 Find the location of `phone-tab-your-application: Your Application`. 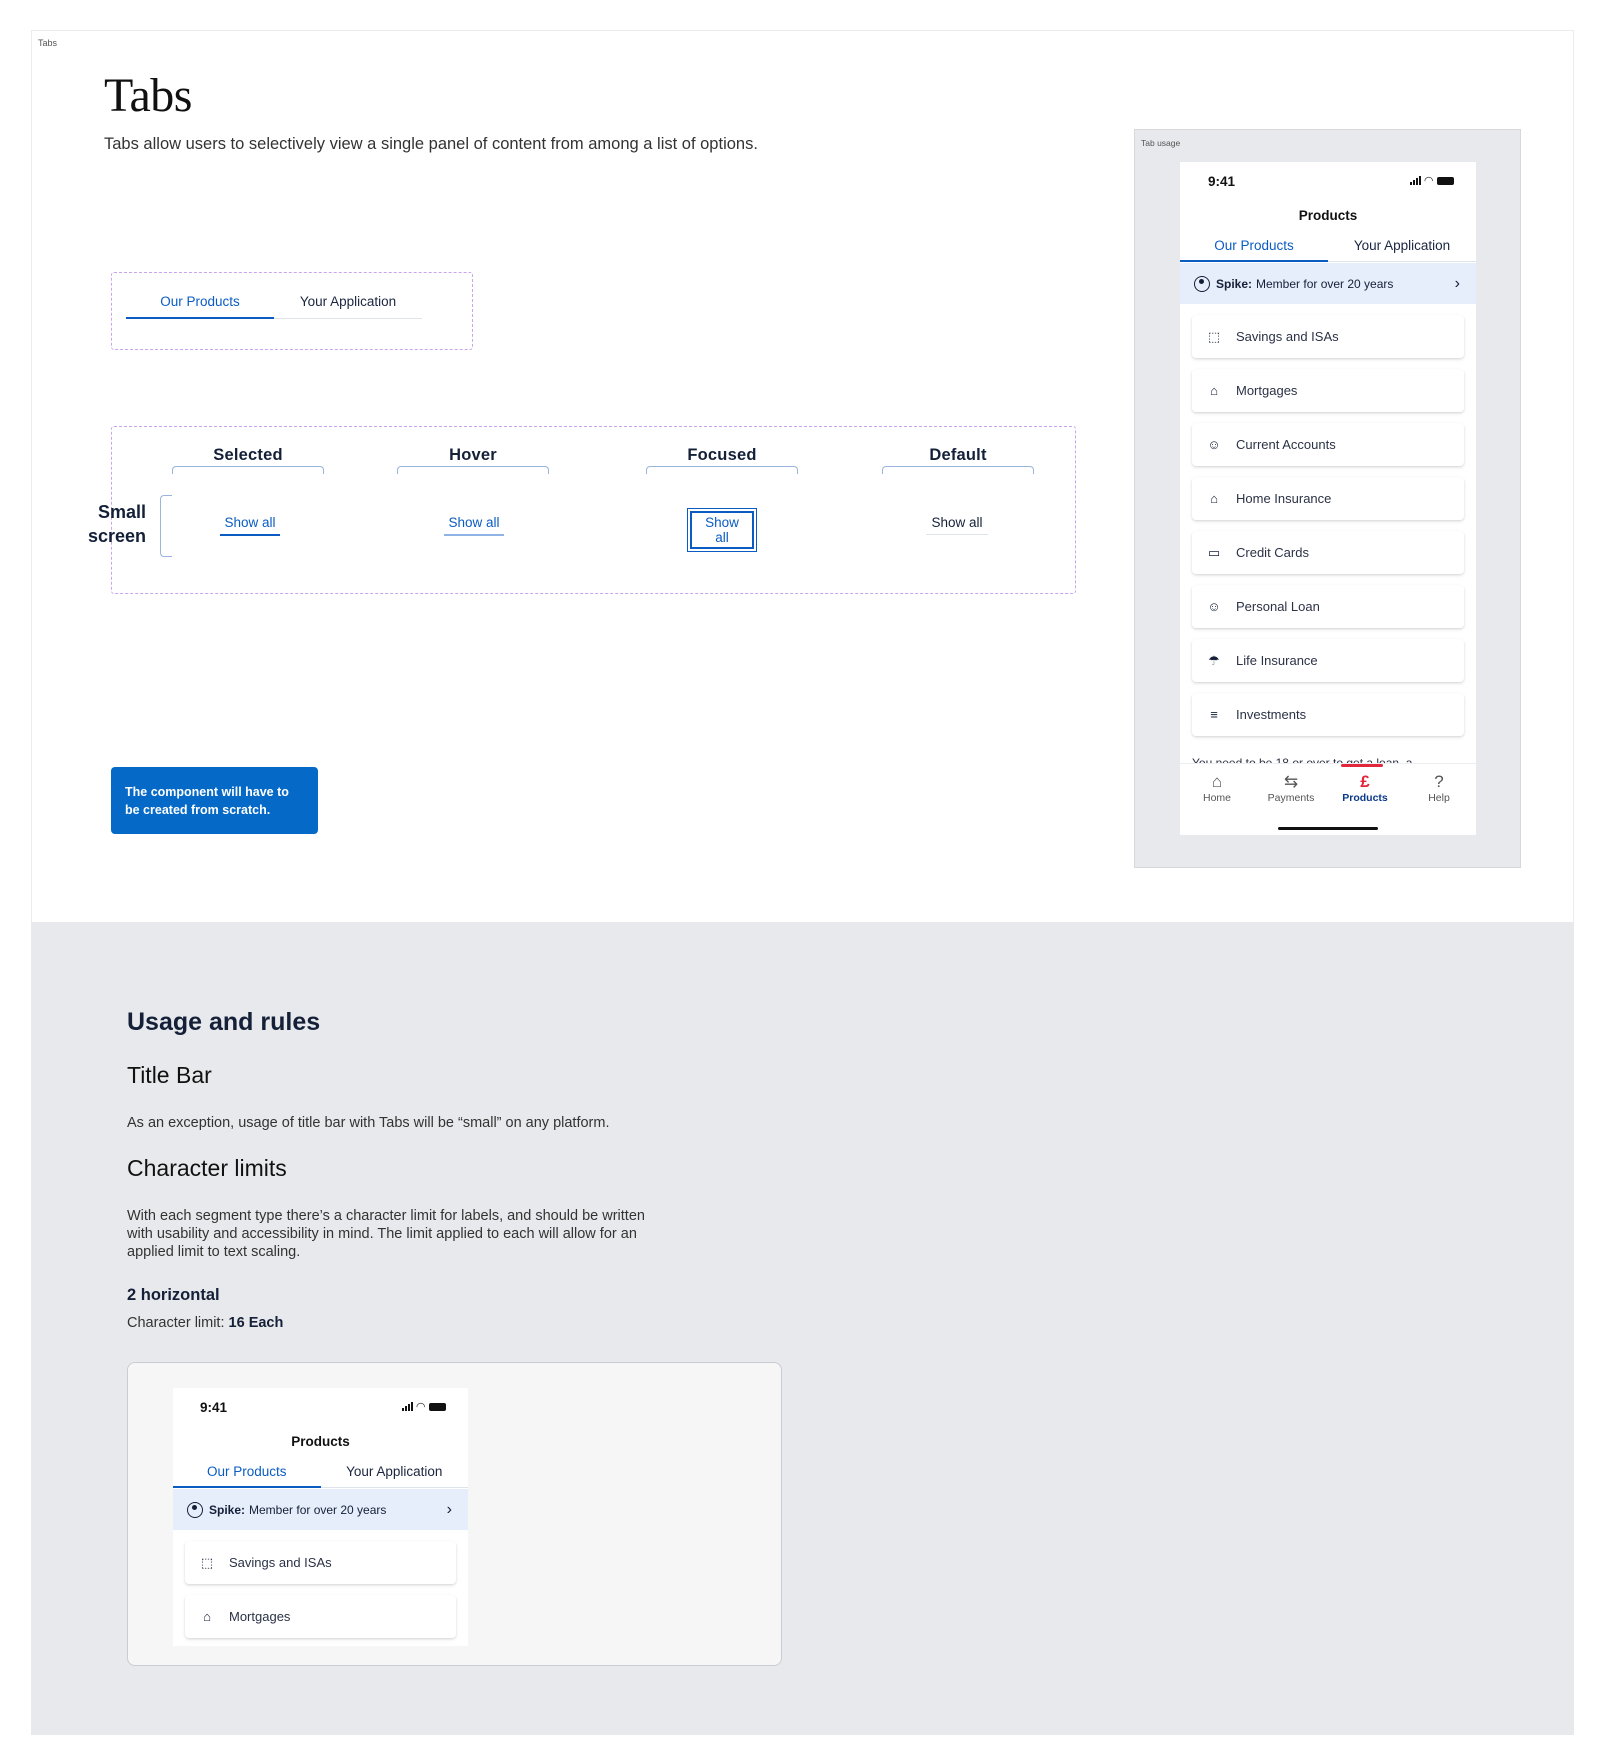

phone-tab-your-application: Your Application is located at coordinates (1402, 249).